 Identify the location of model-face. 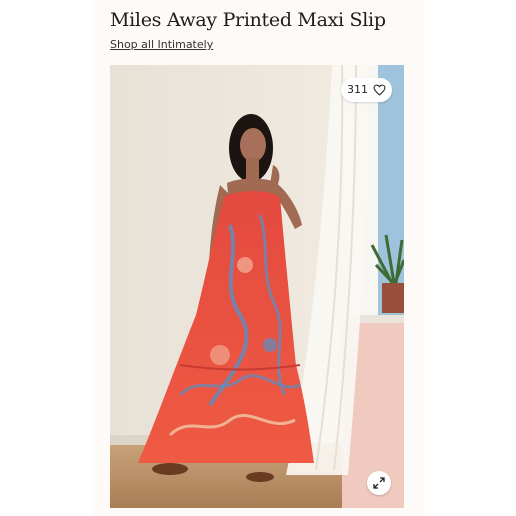
(253, 145).